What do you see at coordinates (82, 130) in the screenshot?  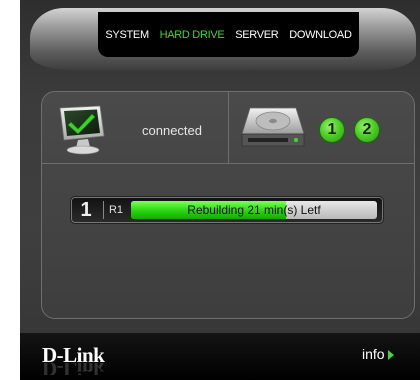 I see `monitor-check-icon` at bounding box center [82, 130].